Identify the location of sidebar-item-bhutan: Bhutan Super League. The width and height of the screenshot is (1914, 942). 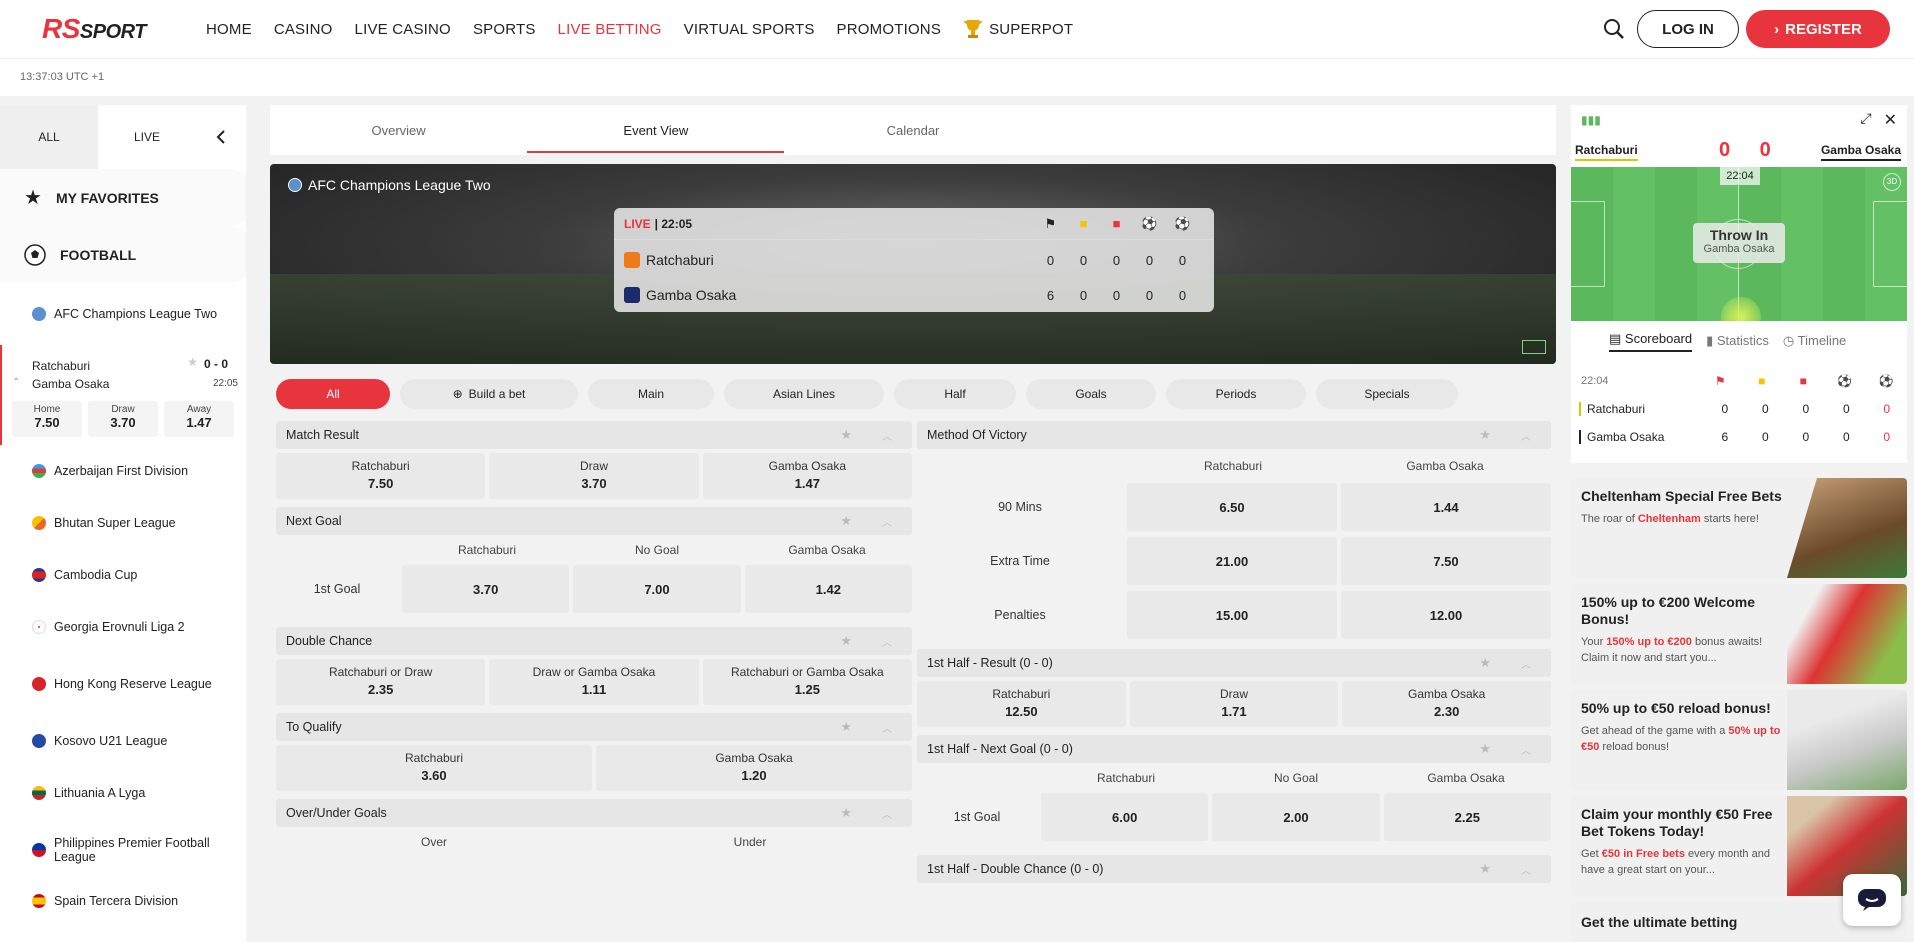
(123, 523).